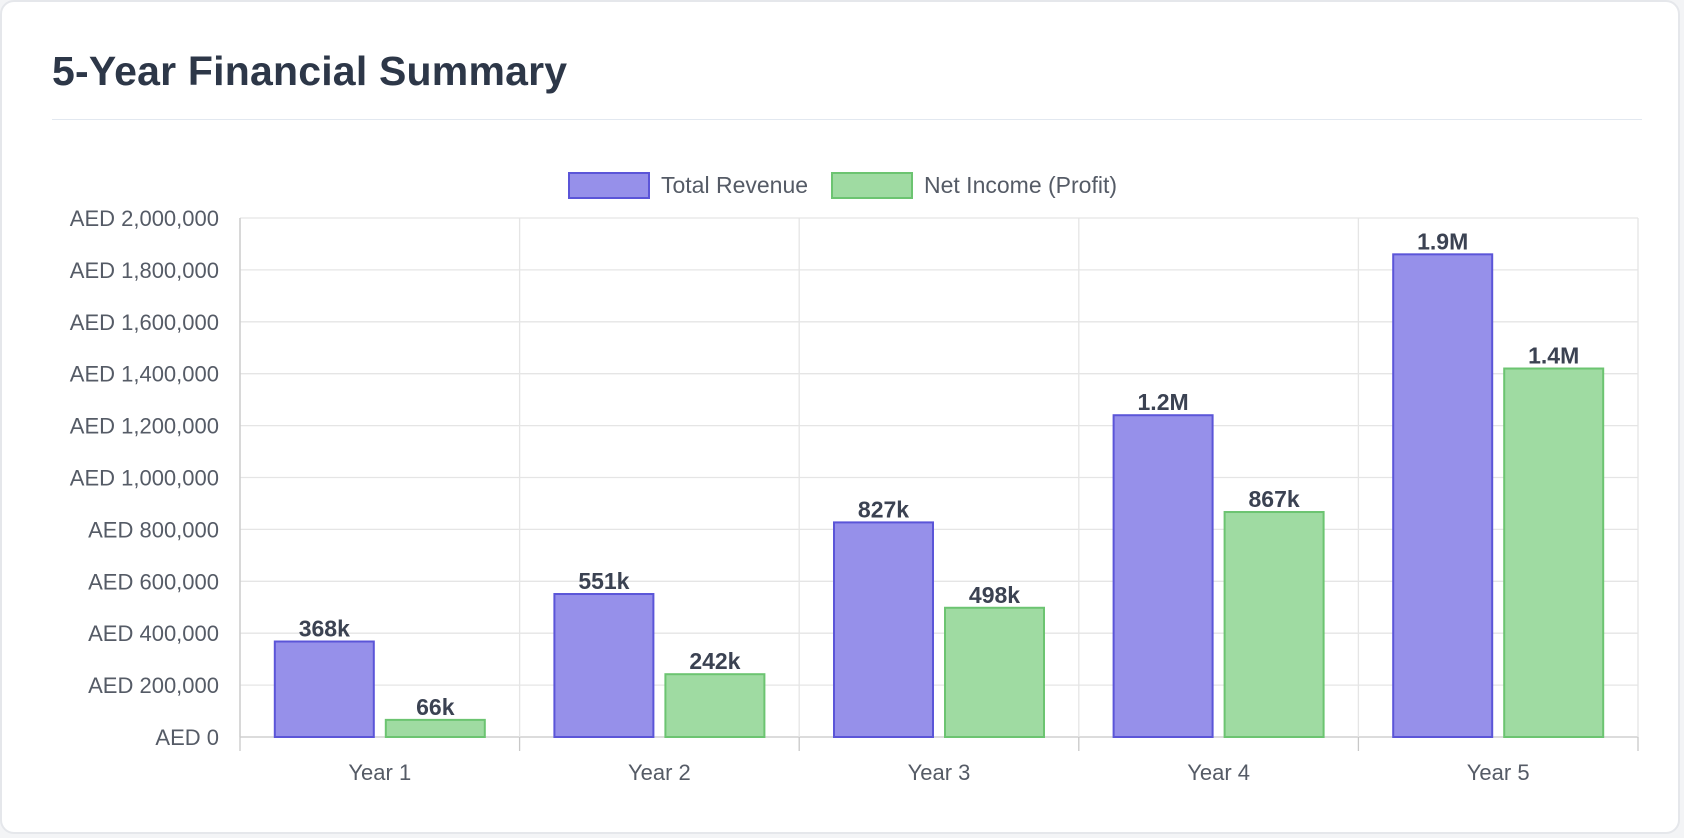  I want to click on data-label: 66k, so click(435, 707).